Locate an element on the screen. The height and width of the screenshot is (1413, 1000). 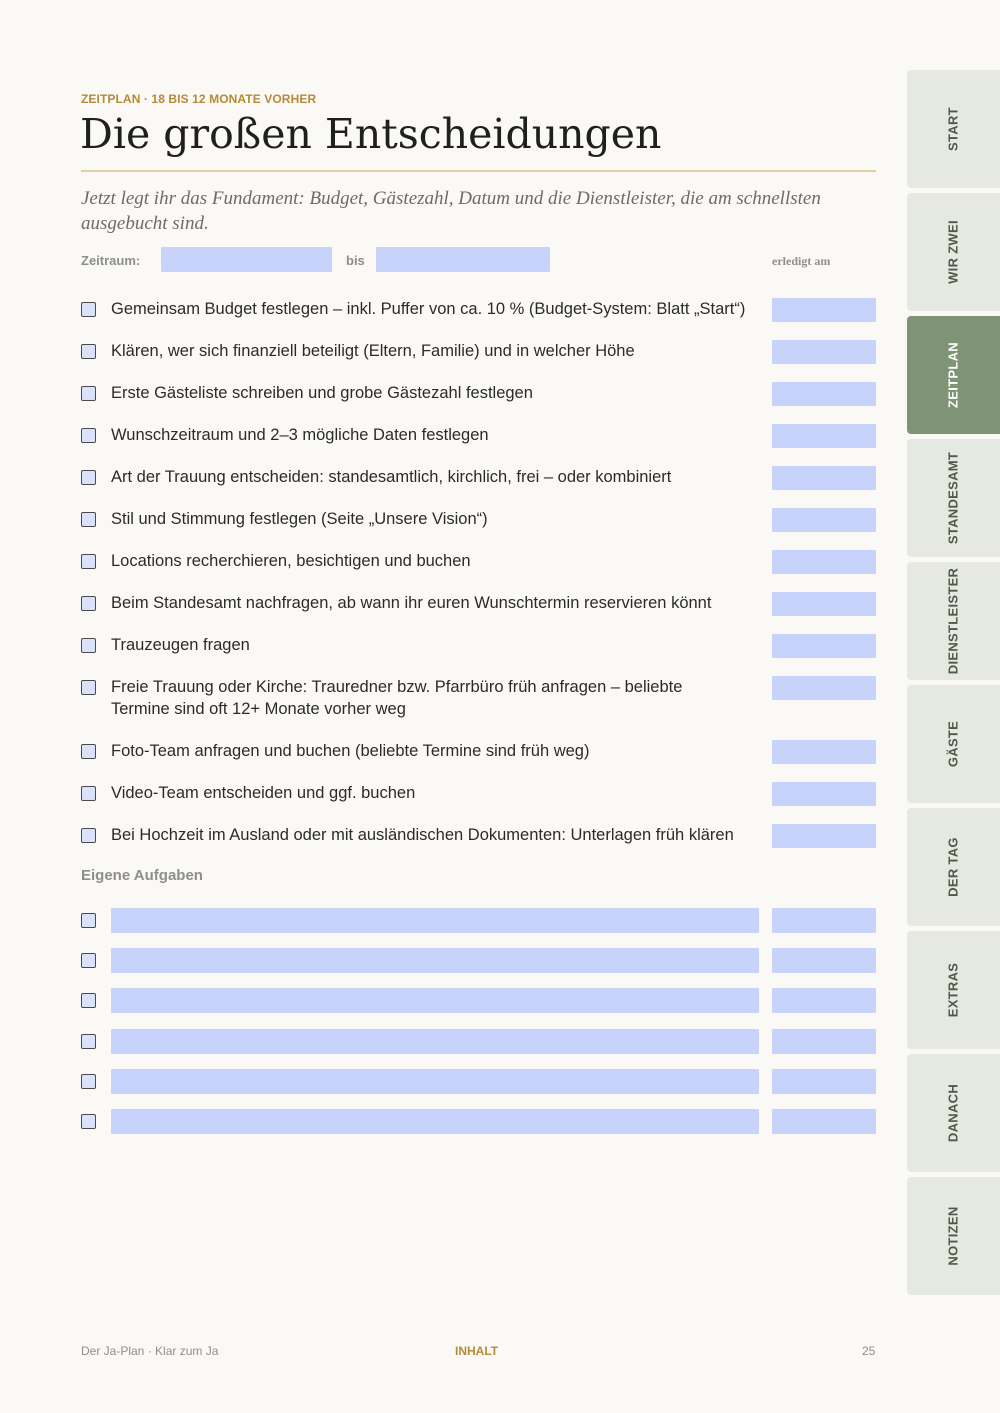
tab-label: EXTRAS is located at coordinates (953, 990).